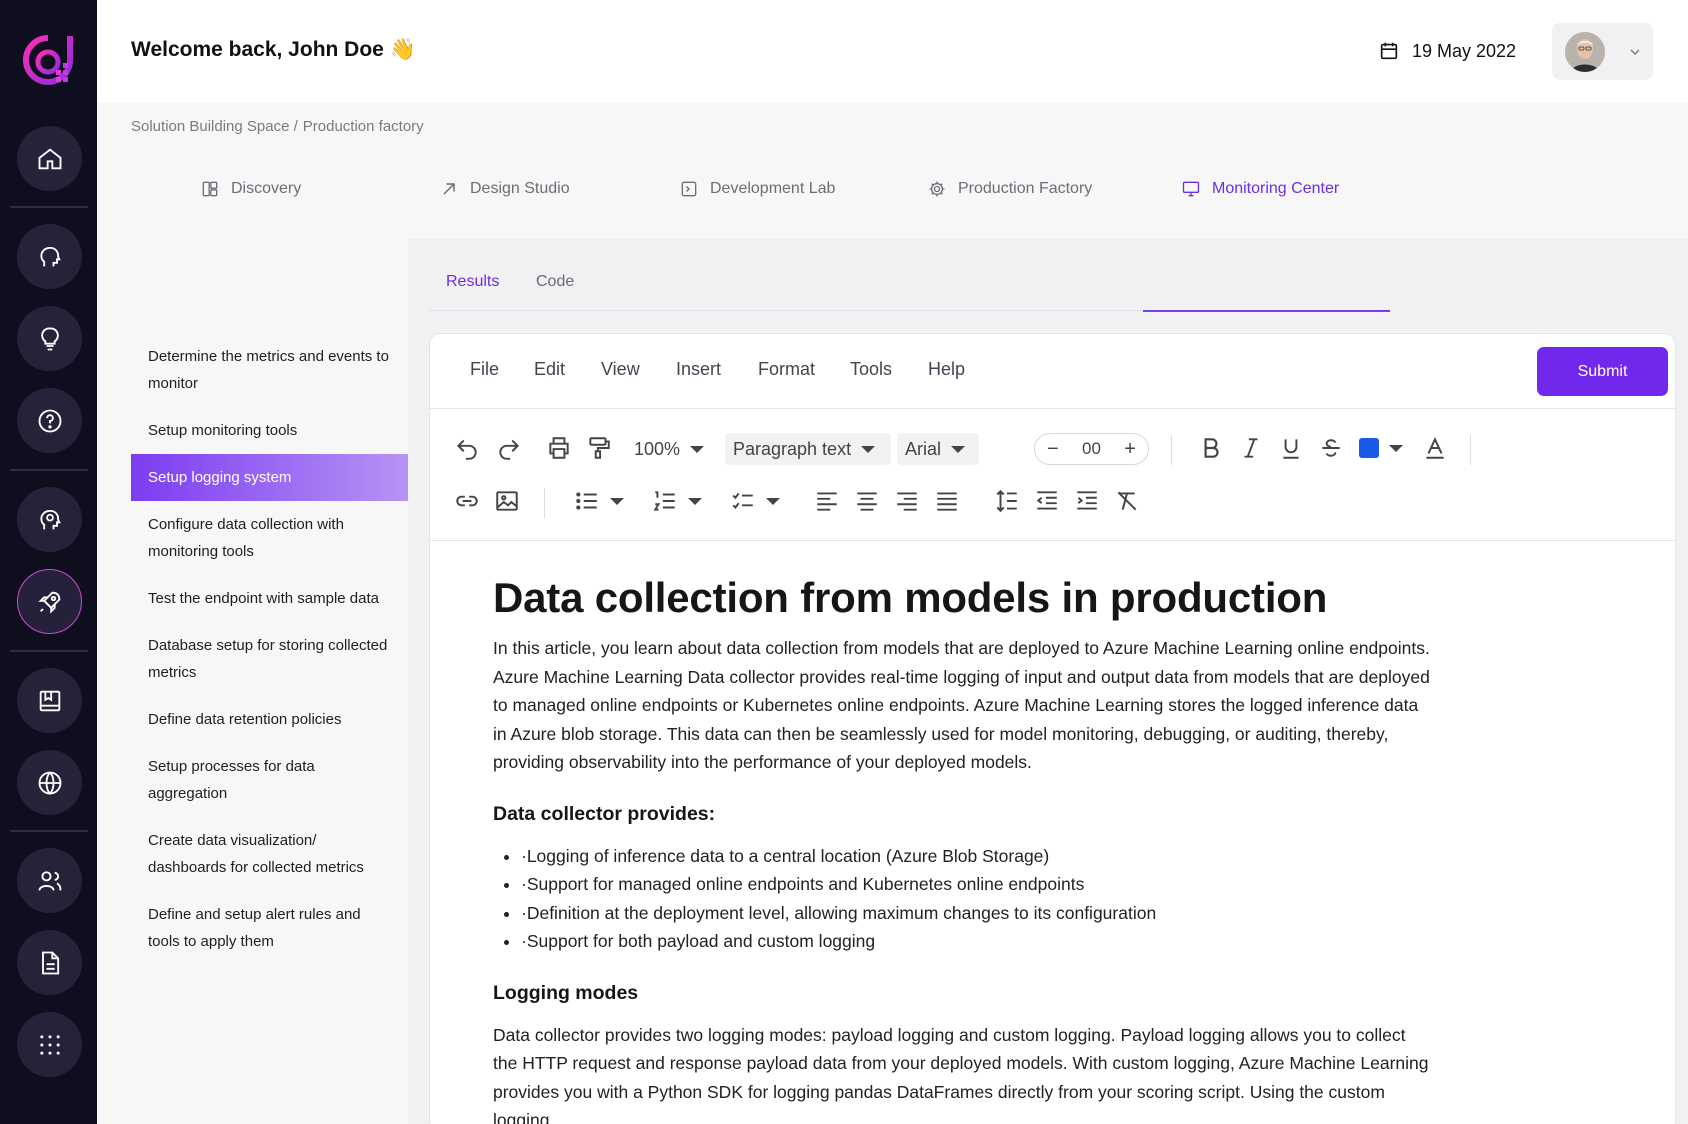  I want to click on bullet-list-button, so click(599, 501).